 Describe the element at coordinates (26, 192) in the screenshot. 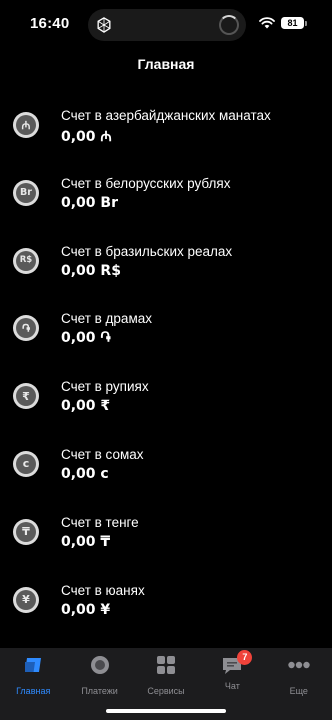

I see `belarusian-ruble-icon: Br` at that location.